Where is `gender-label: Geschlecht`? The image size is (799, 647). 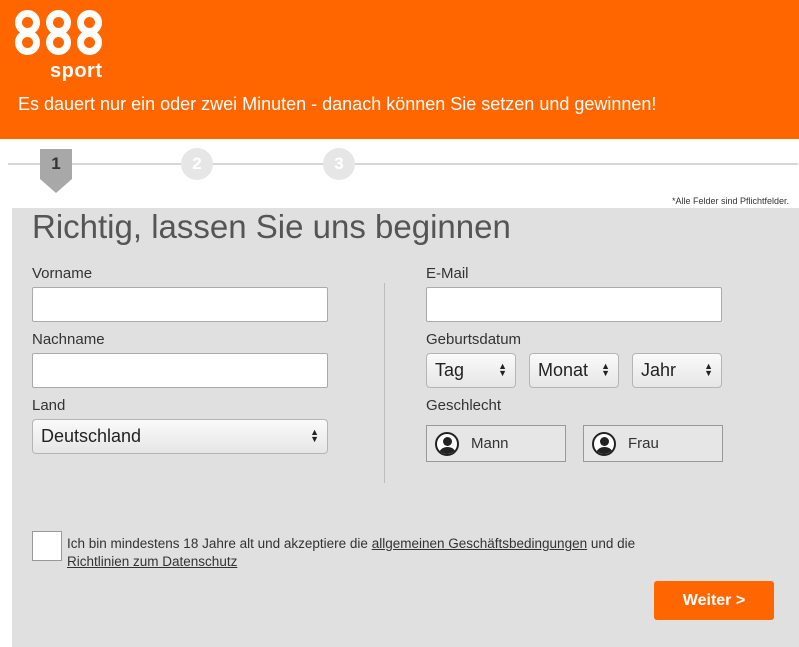
gender-label: Geschlecht is located at coordinates (464, 405).